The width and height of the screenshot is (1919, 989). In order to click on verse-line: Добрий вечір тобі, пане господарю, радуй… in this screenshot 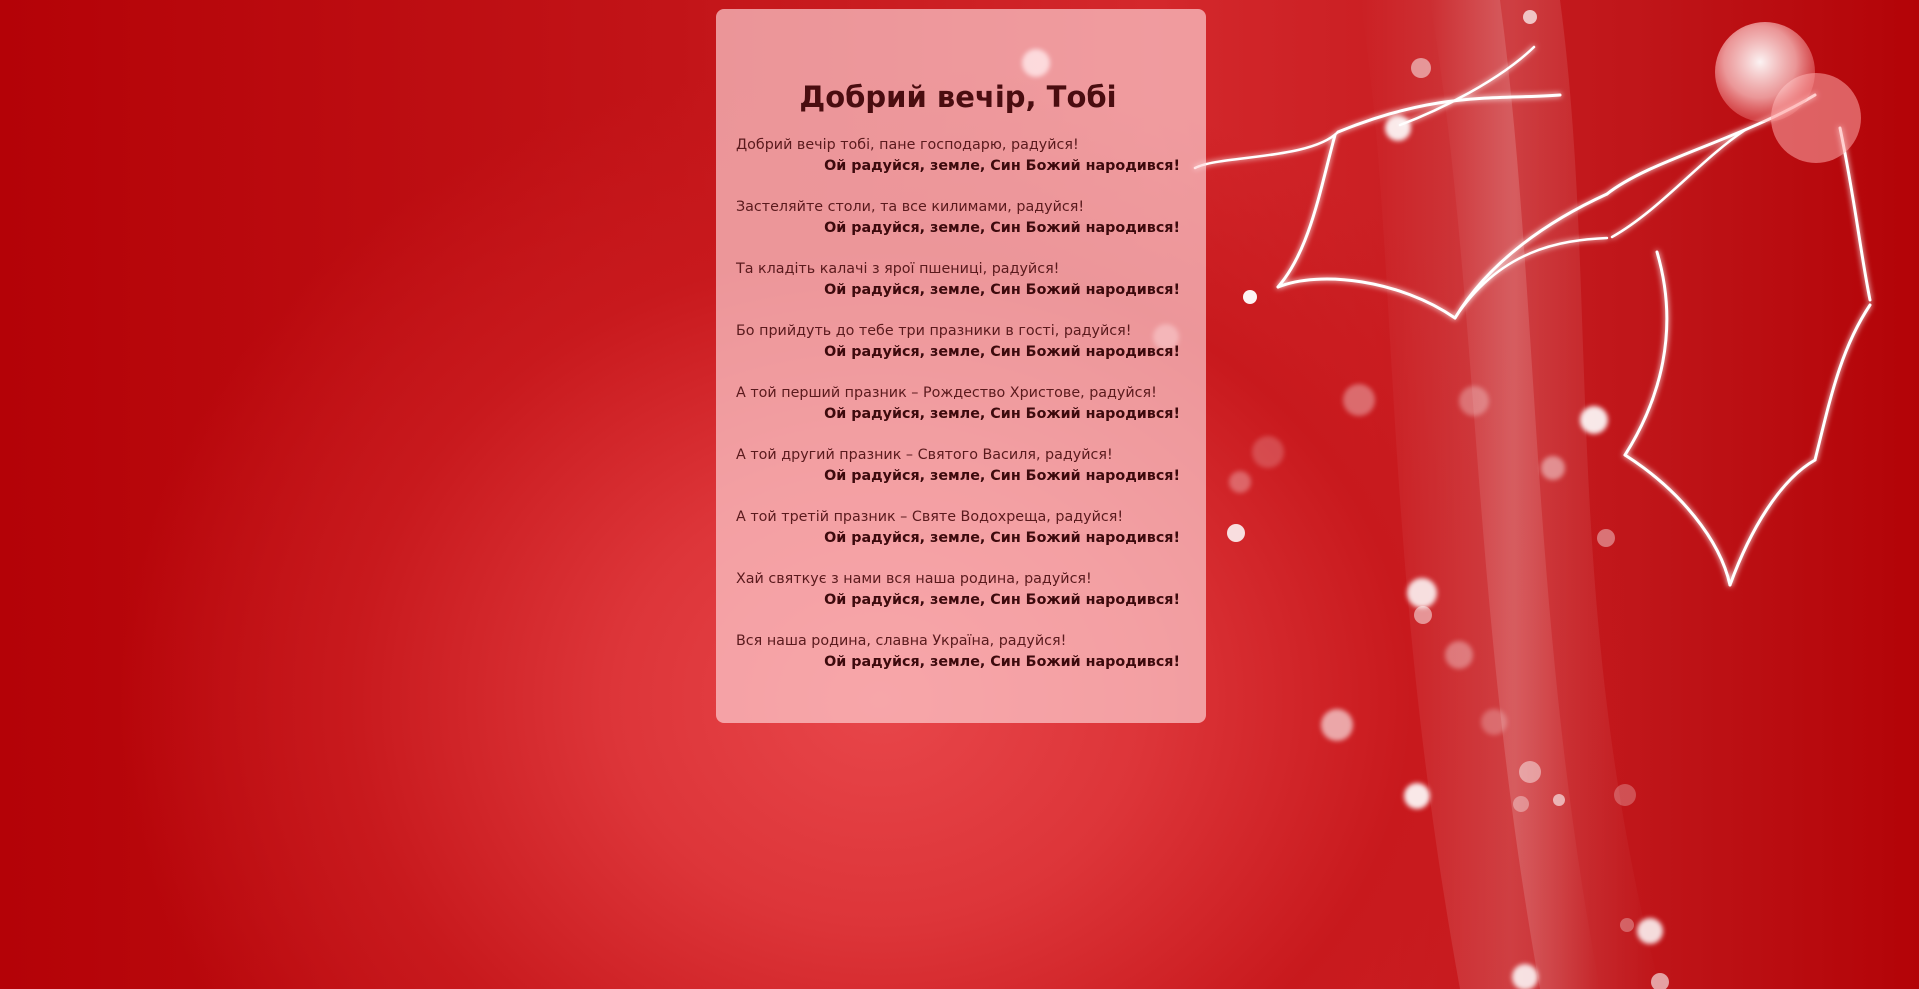, I will do `click(907, 145)`.